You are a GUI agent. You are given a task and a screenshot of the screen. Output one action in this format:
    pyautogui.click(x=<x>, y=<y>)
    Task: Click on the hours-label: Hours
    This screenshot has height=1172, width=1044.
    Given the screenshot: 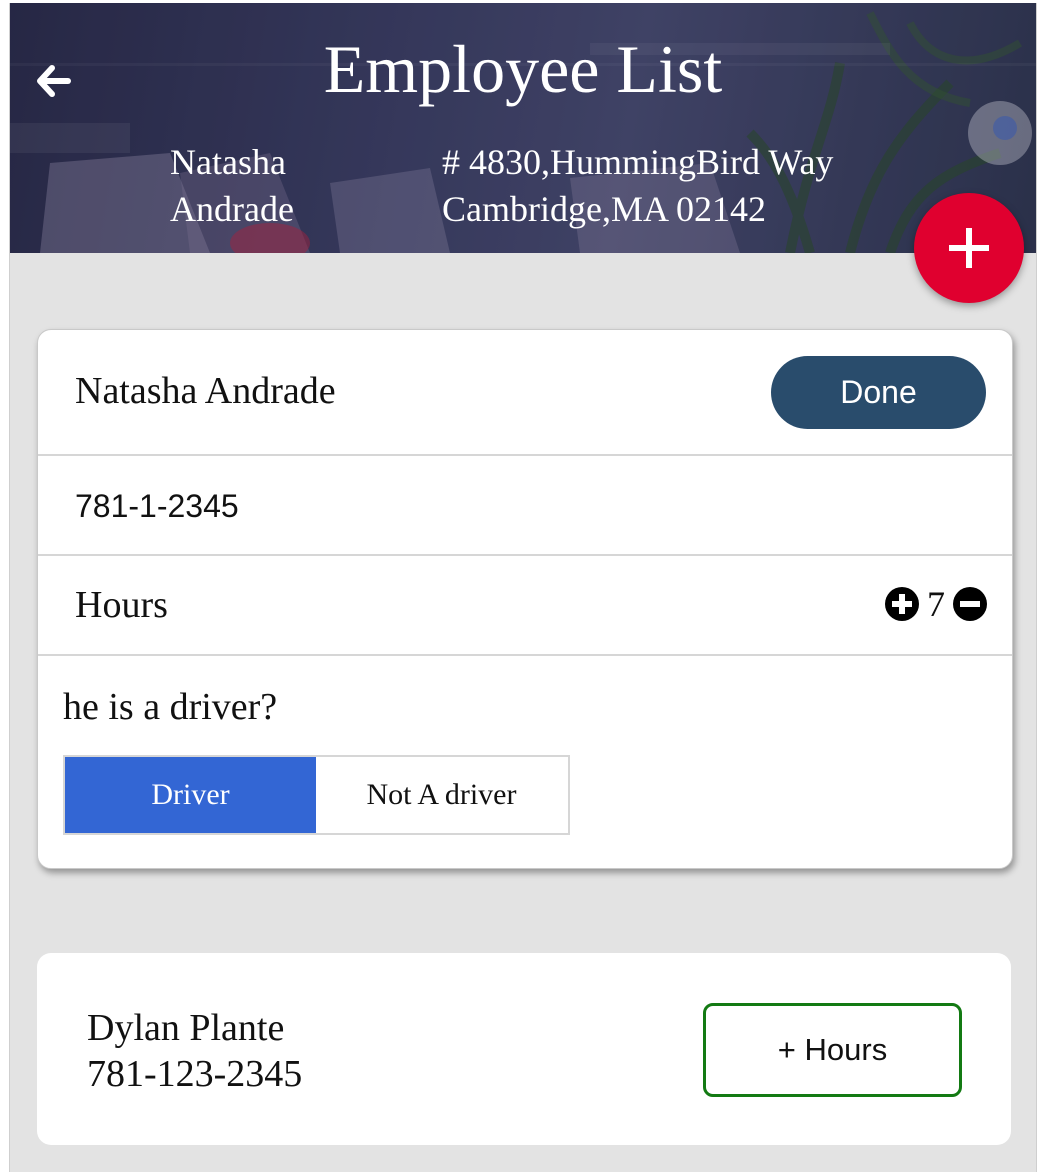 What is the action you would take?
    pyautogui.click(x=121, y=605)
    